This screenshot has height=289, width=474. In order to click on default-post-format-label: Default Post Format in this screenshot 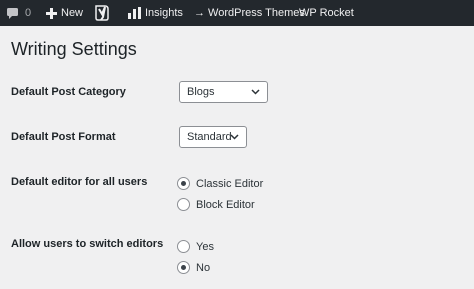, I will do `click(63, 137)`.